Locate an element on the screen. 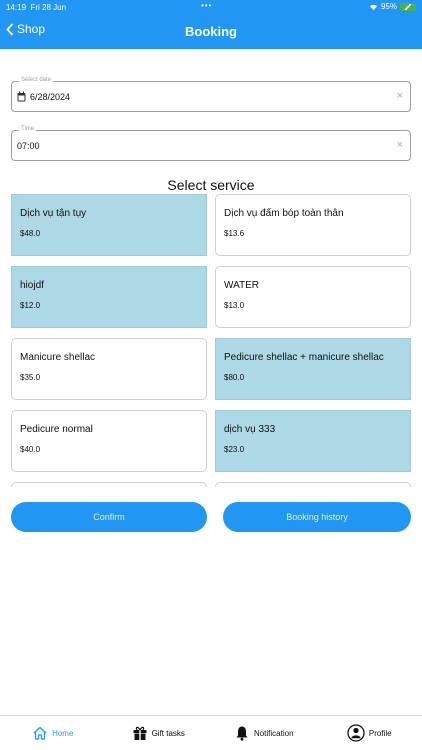 The image size is (422, 750). service-price: $23.0 is located at coordinates (234, 449).